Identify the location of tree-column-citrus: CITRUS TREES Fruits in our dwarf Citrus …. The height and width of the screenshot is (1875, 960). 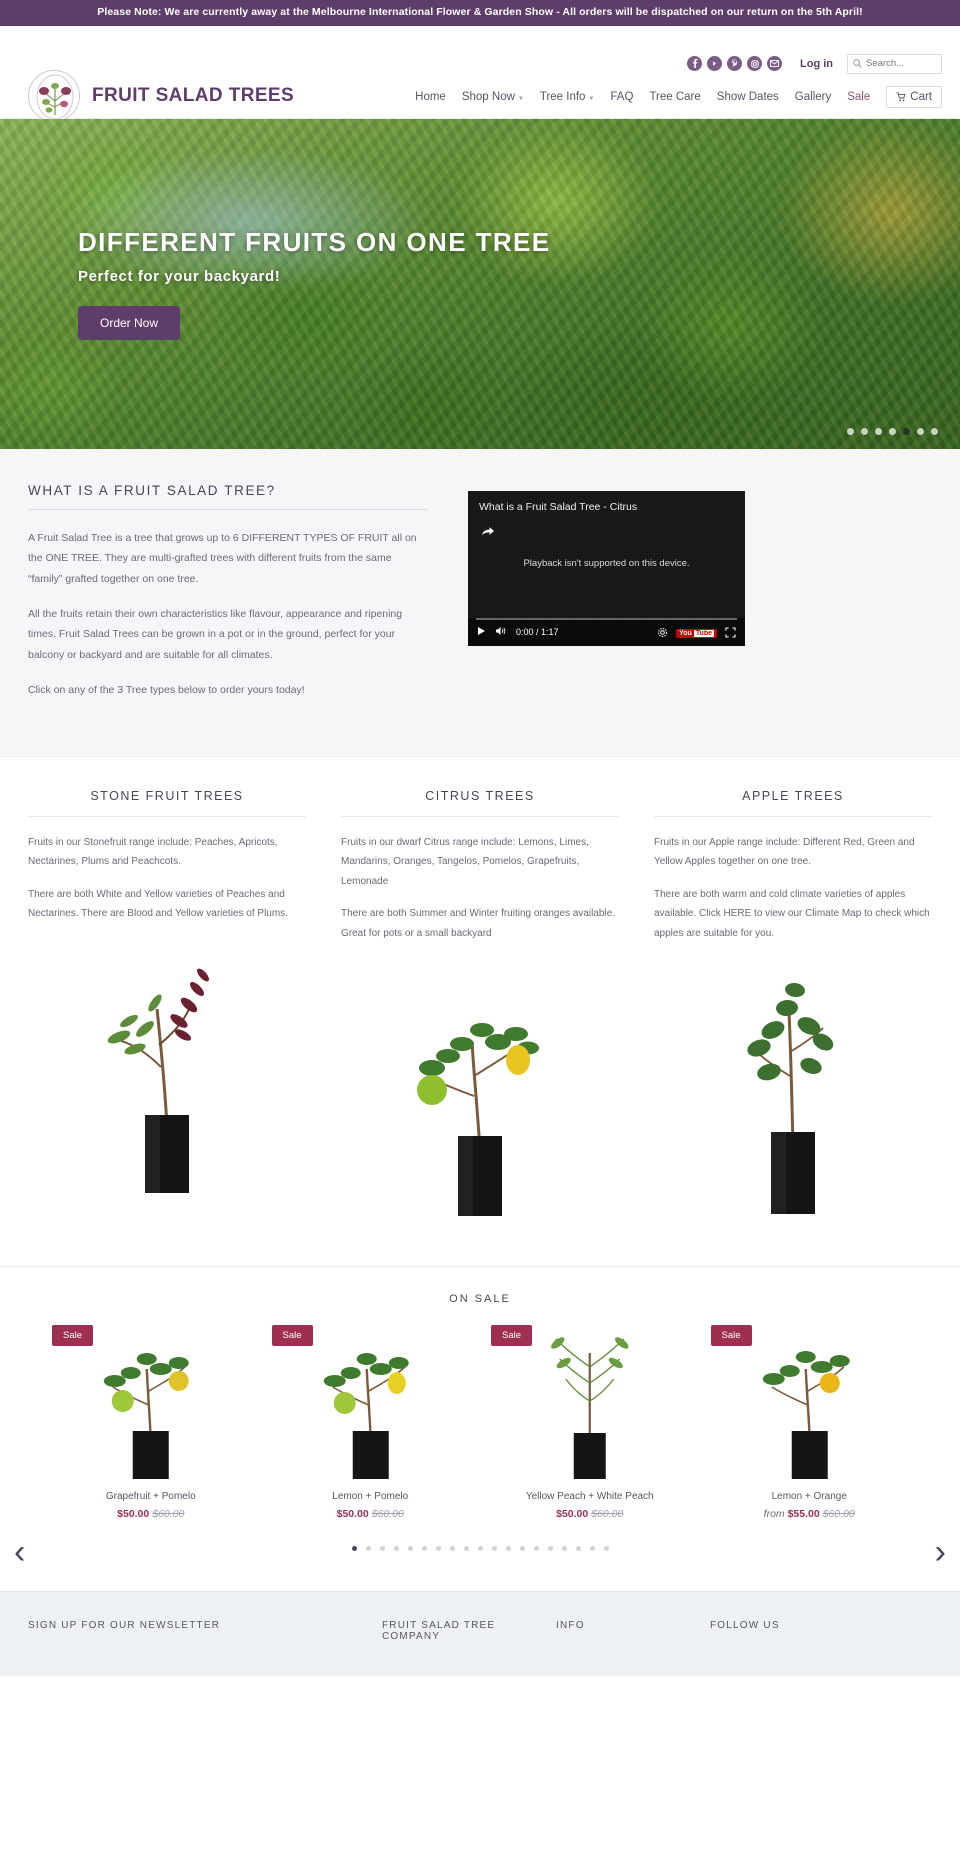
(480, 1008).